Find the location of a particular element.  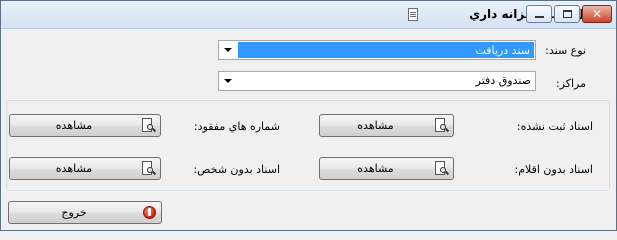

doc-type-value: سند دريافت is located at coordinates (386, 50).